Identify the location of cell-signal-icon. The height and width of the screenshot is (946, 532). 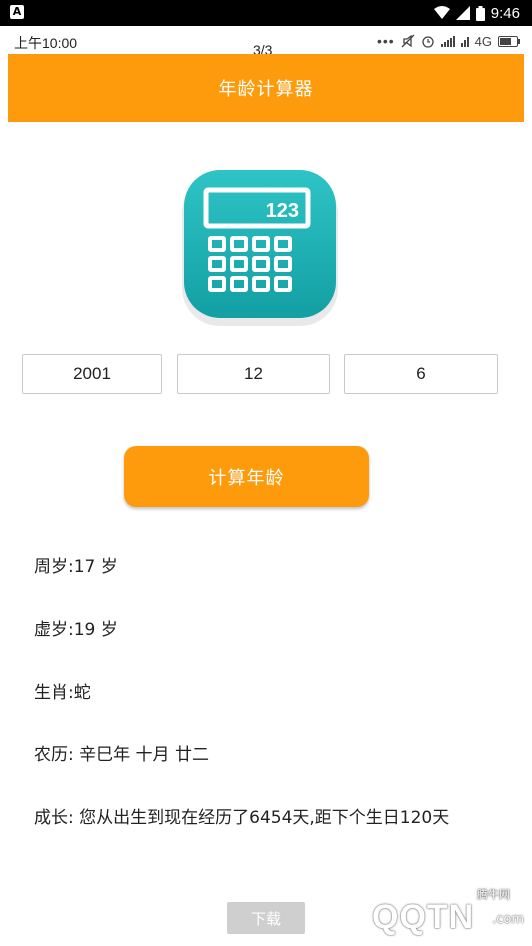
(462, 13).